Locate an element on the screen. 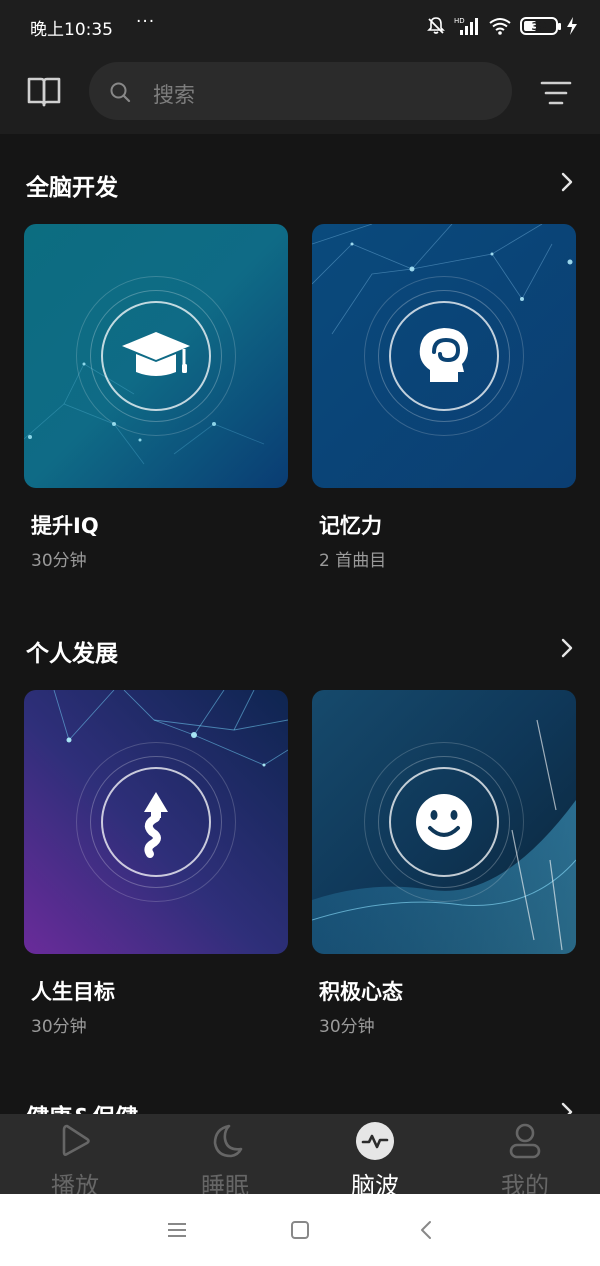 The height and width of the screenshot is (1266, 600). battery-icon: 39 is located at coordinates (540, 26).